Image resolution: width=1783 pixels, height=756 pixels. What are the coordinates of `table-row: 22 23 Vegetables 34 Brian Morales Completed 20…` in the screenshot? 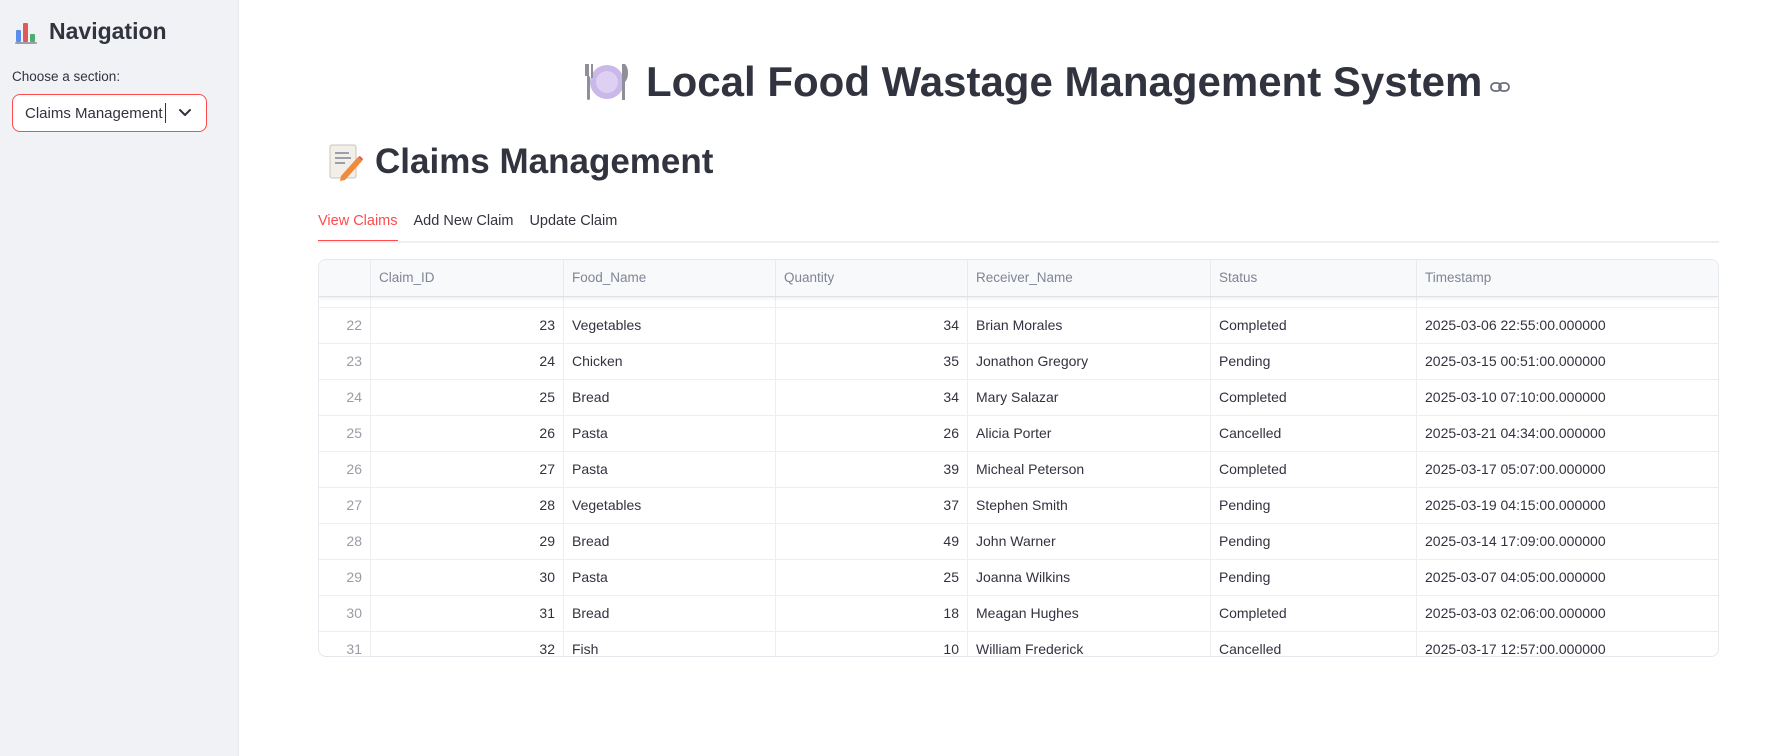 It's located at (1018, 326).